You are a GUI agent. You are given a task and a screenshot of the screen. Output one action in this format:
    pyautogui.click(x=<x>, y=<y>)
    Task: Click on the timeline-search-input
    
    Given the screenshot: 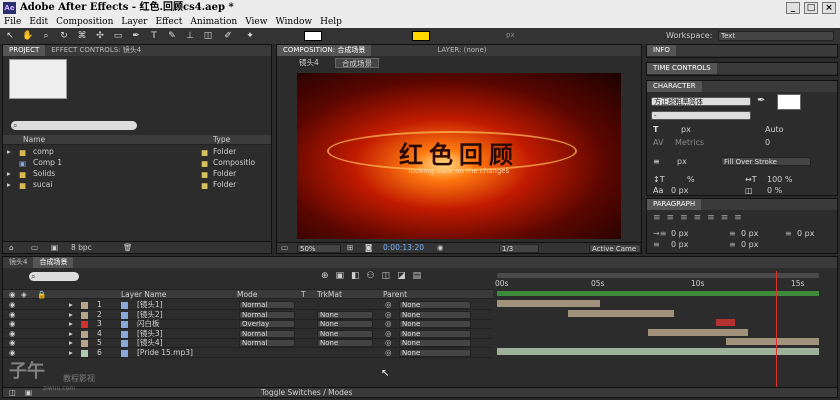 What is the action you would take?
    pyautogui.click(x=54, y=276)
    